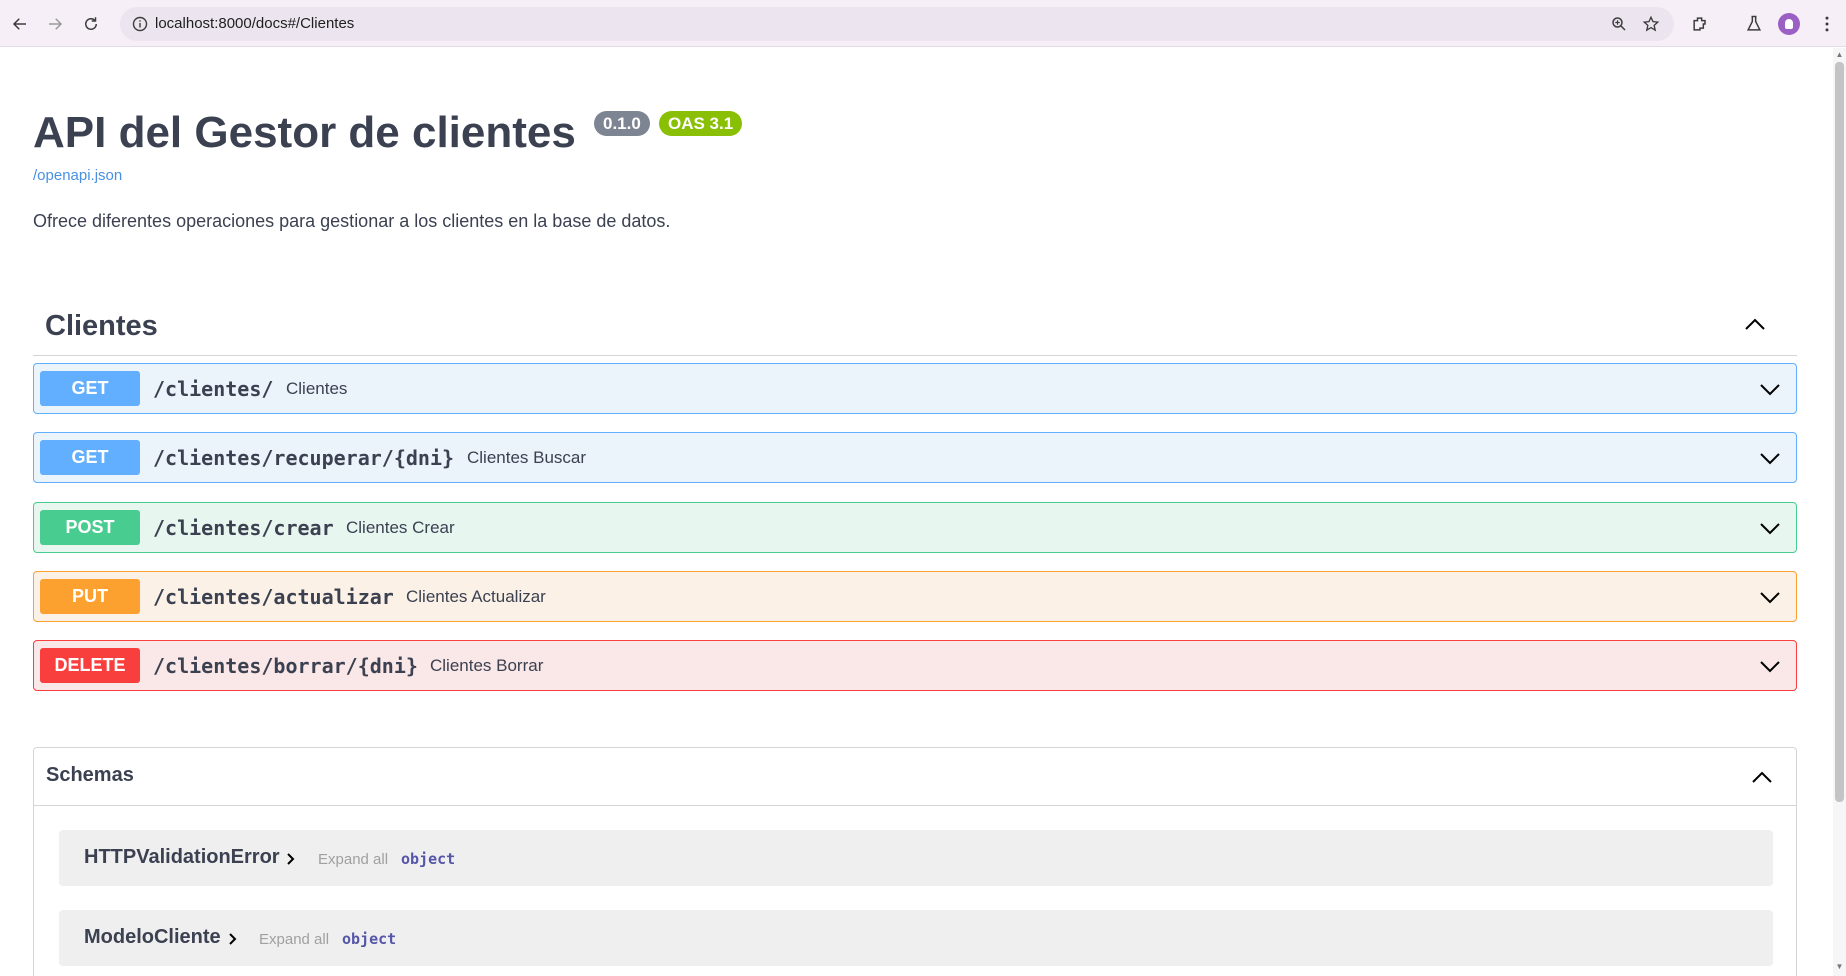 Image resolution: width=1846 pixels, height=976 pixels. I want to click on openapi-json-link: /openapi.json, so click(77, 175).